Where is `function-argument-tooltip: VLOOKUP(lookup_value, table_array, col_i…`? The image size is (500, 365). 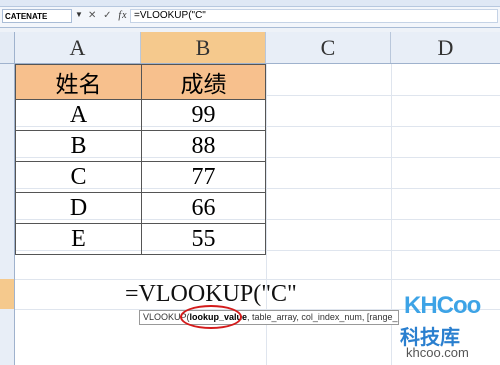 function-argument-tooltip: VLOOKUP(lookup_value, table_array, col_i… is located at coordinates (269, 317).